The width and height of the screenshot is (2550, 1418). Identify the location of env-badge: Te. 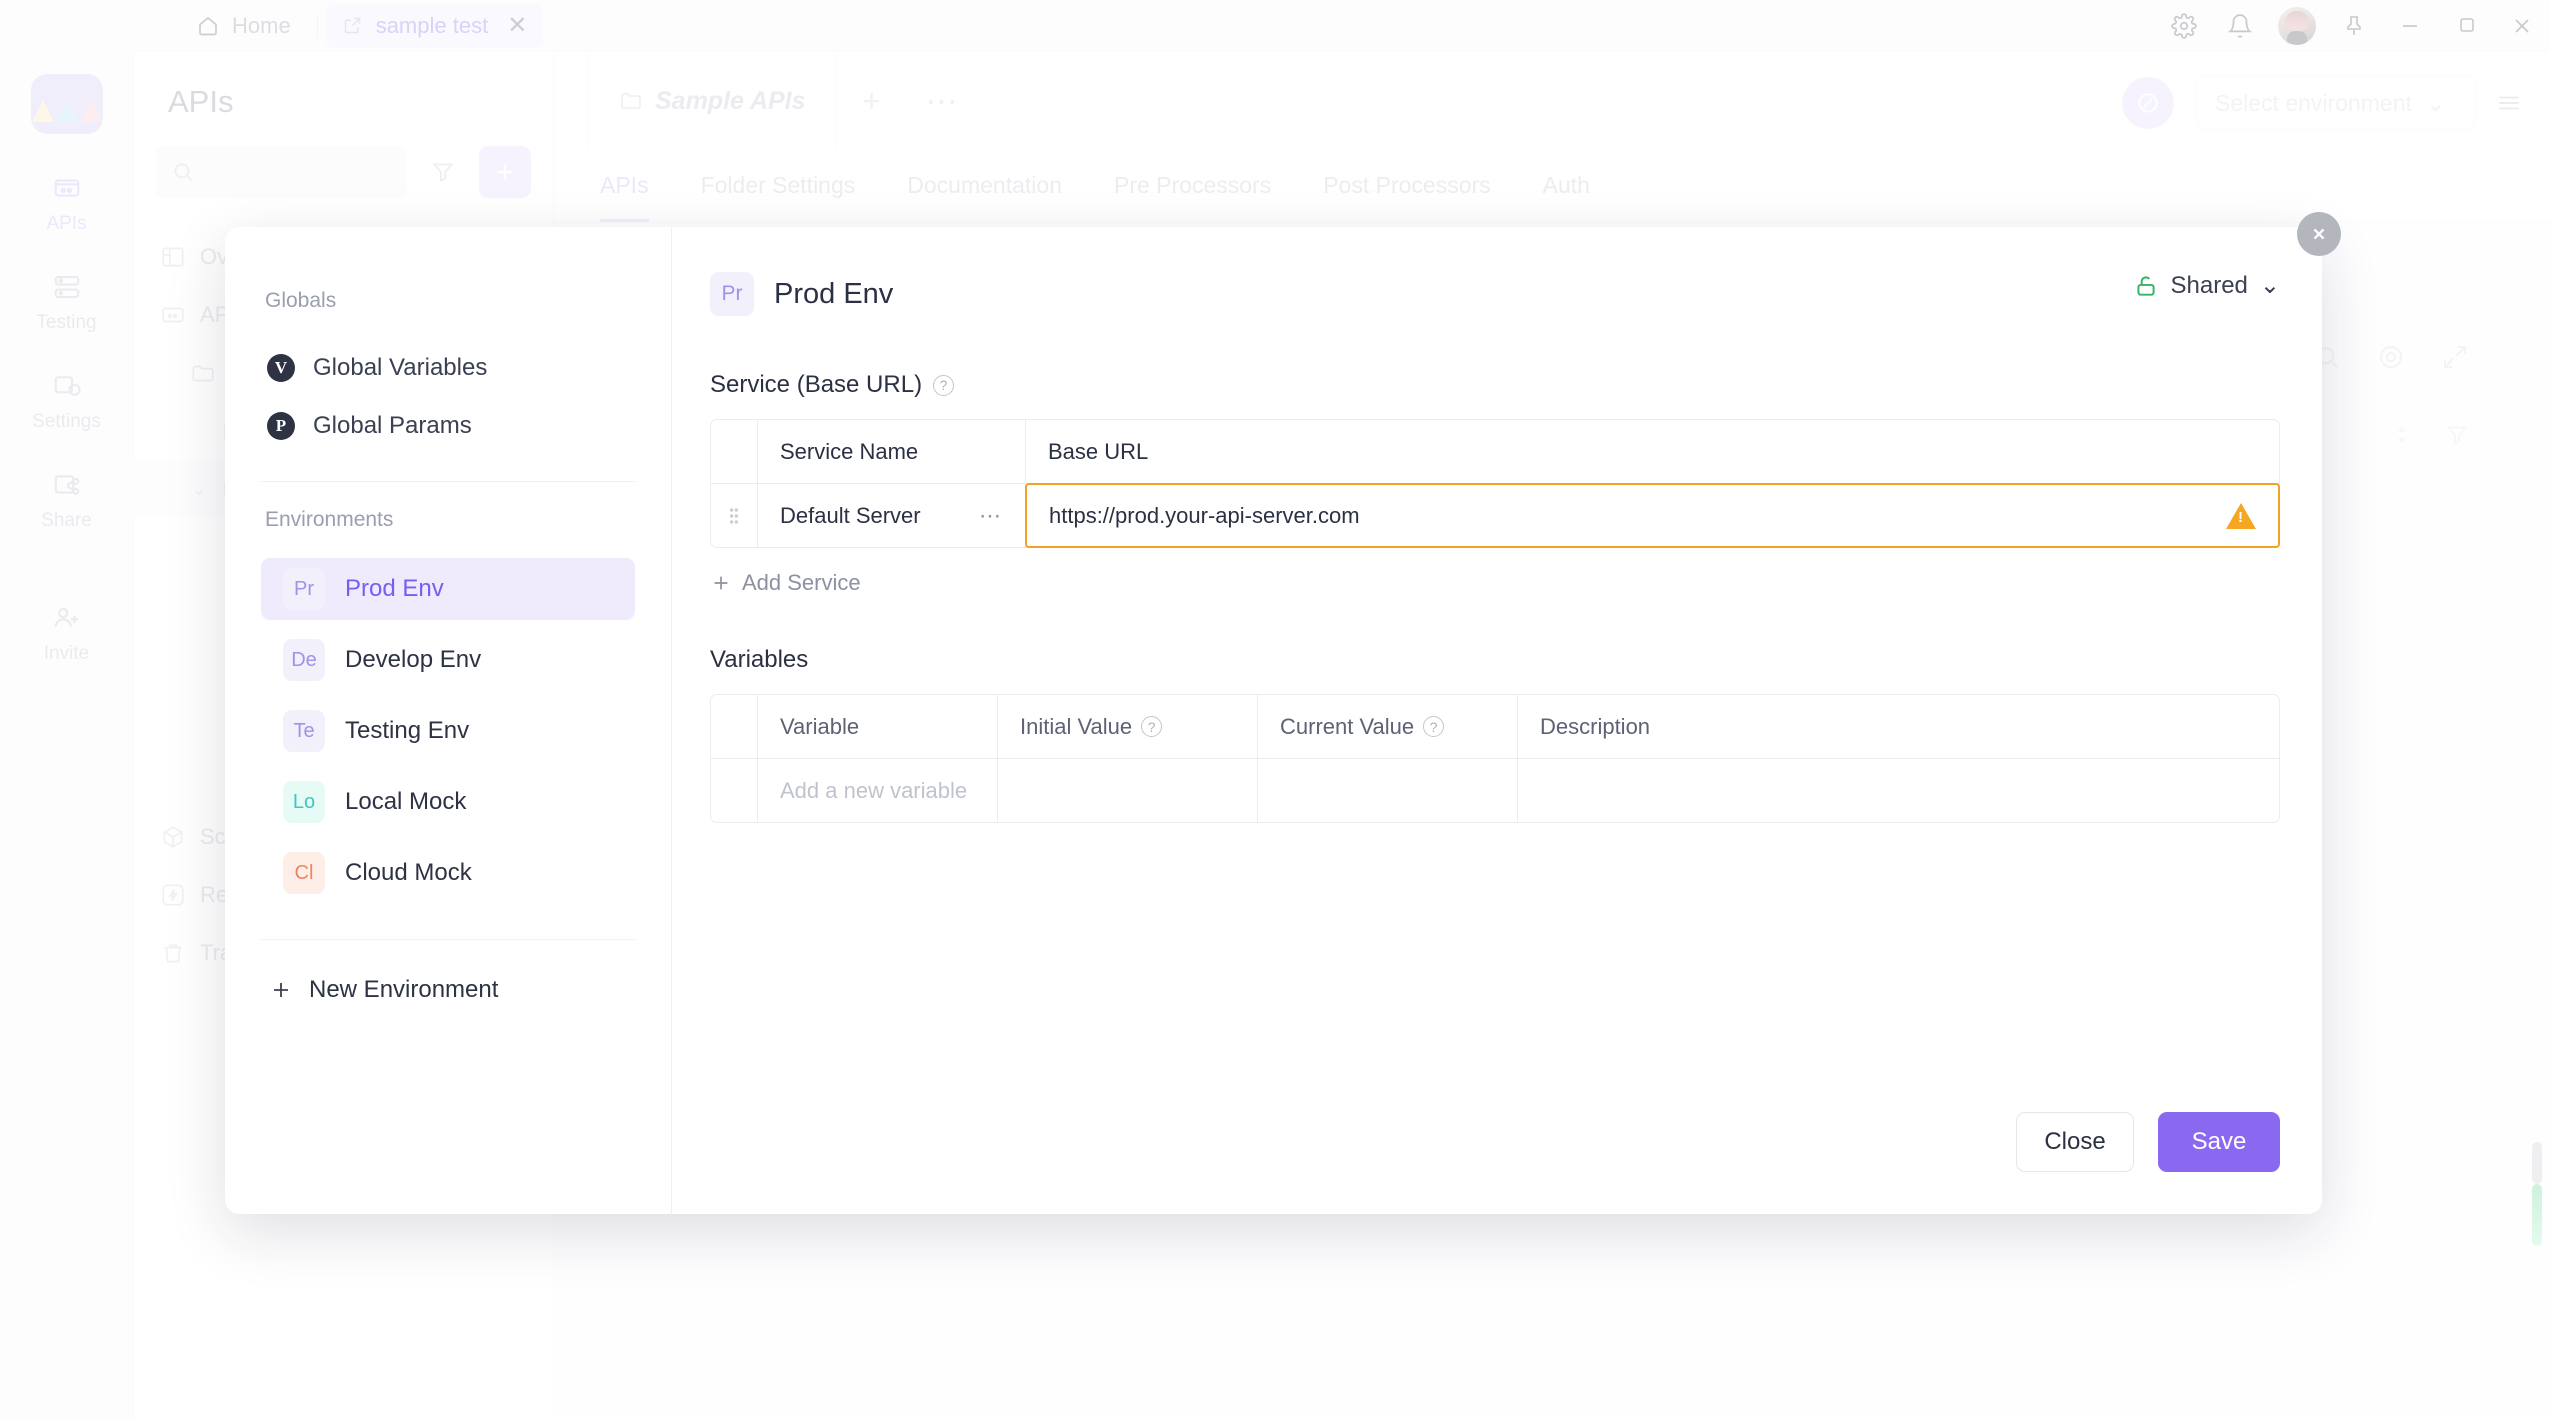
(304, 731).